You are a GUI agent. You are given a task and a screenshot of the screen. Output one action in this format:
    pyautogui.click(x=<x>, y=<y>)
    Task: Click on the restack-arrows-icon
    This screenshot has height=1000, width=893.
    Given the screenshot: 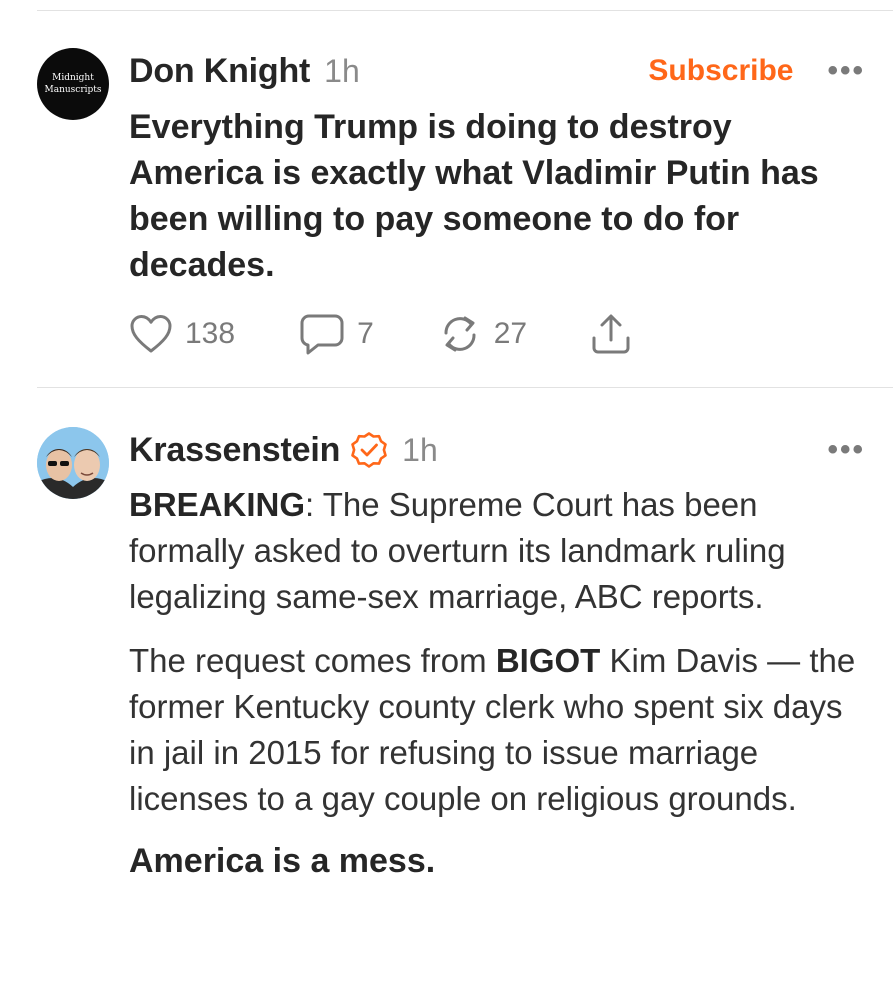 What is the action you would take?
    pyautogui.click(x=460, y=334)
    